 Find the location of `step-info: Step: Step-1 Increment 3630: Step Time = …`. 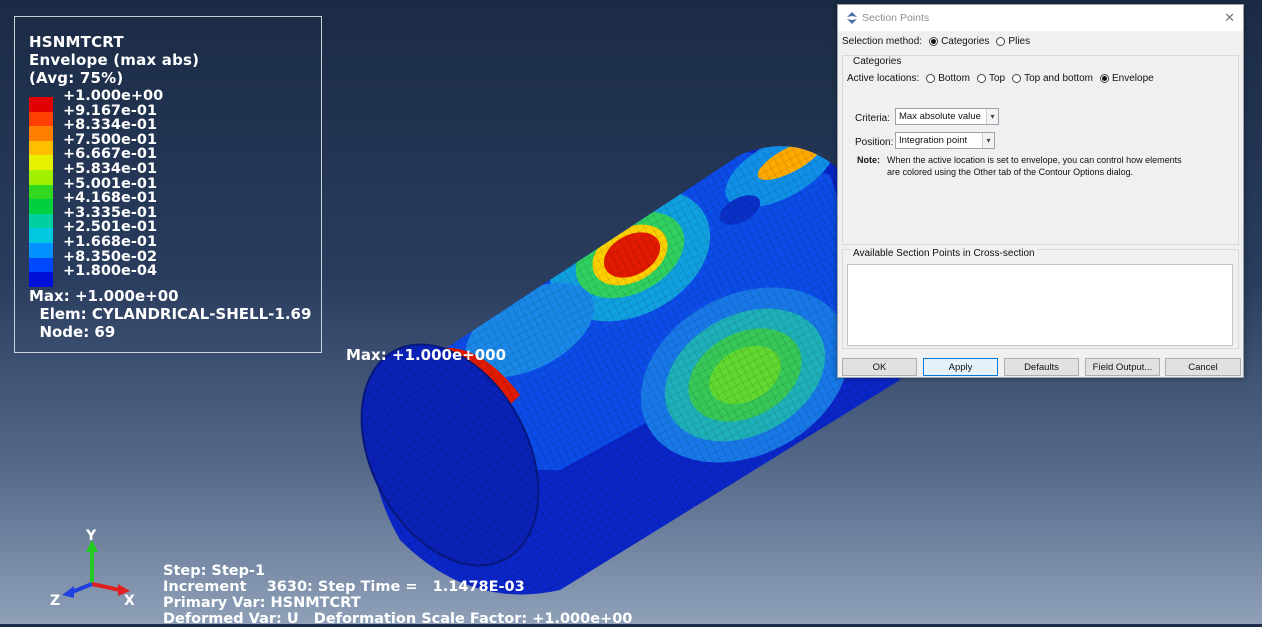

step-info: Step: Step-1 Increment 3630: Step Time = … is located at coordinates (397, 595).